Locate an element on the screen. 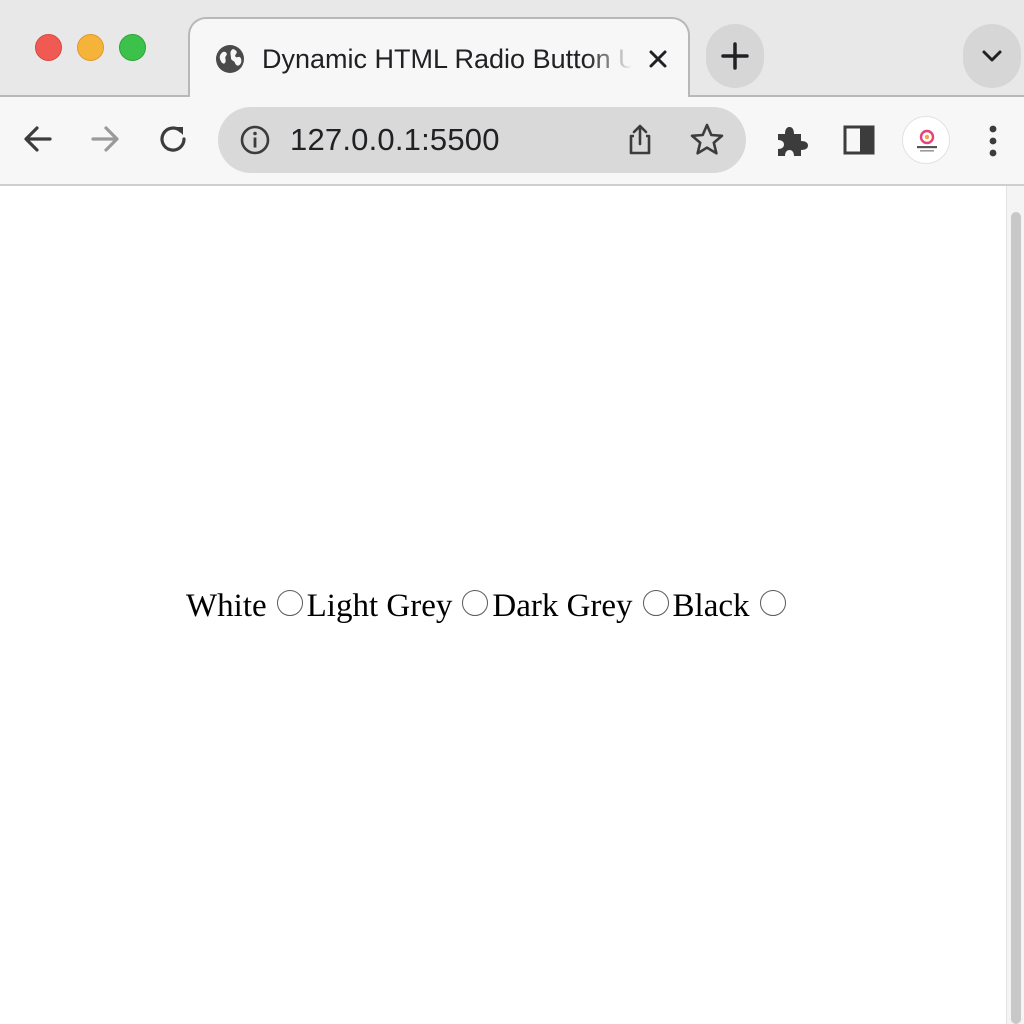  radio-white is located at coordinates (289, 603).